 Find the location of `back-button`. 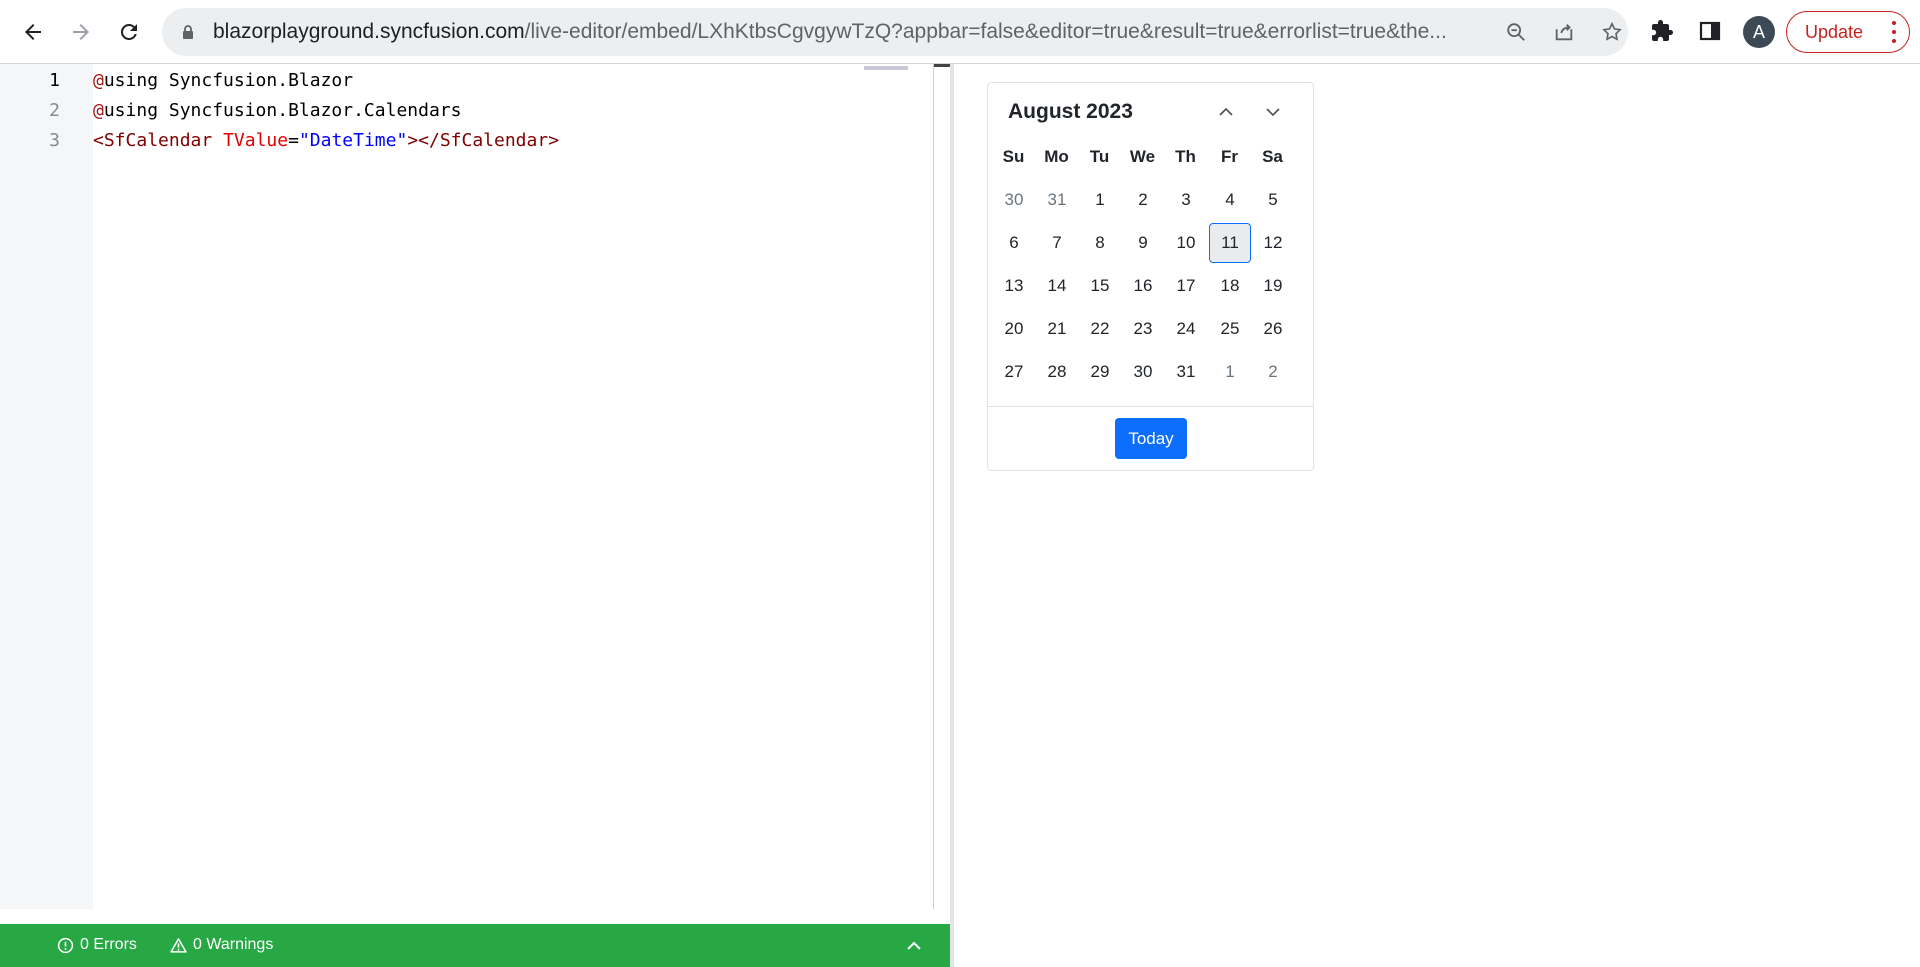

back-button is located at coordinates (33, 32).